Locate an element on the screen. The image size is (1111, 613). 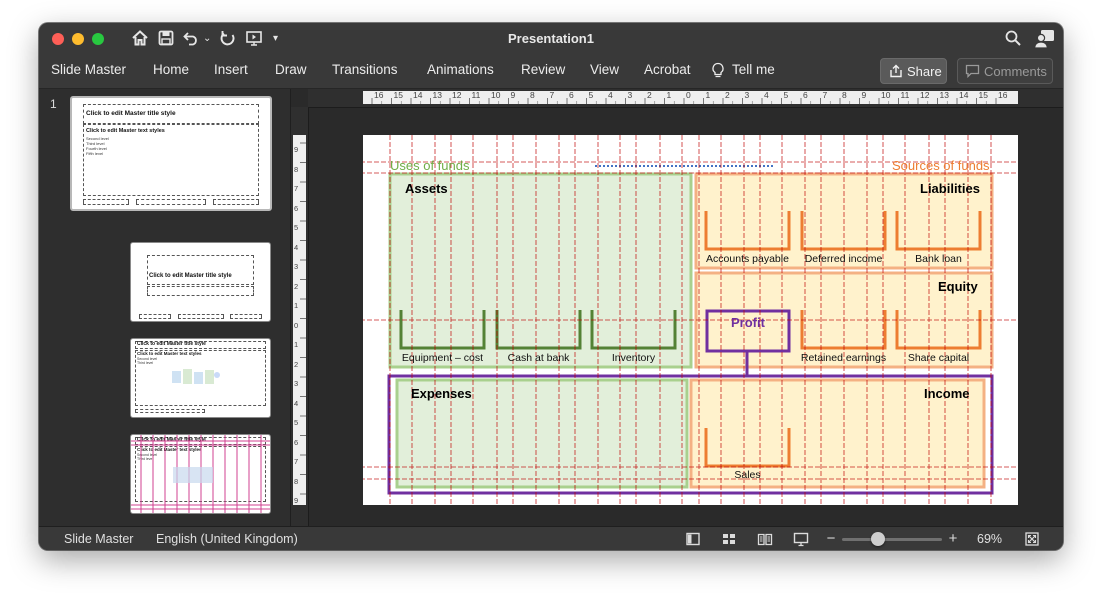
tab-insert: Insert is located at coordinates (231, 69).